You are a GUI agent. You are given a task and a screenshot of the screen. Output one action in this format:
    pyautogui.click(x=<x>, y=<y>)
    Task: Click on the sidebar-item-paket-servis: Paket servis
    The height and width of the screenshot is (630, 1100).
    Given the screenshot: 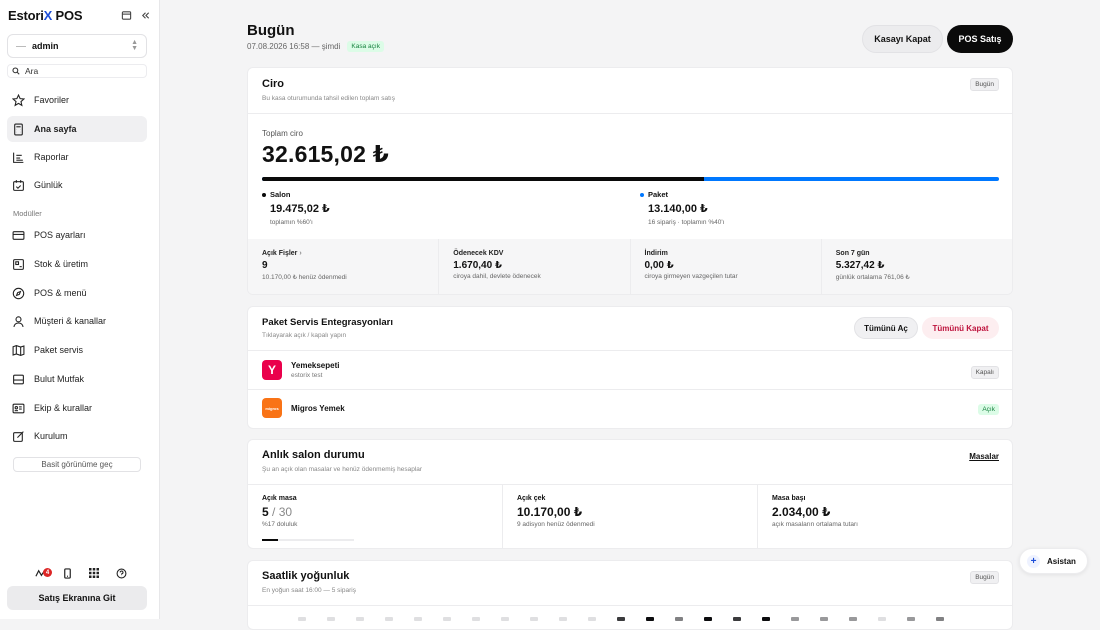 What is the action you would take?
    pyautogui.click(x=77, y=350)
    